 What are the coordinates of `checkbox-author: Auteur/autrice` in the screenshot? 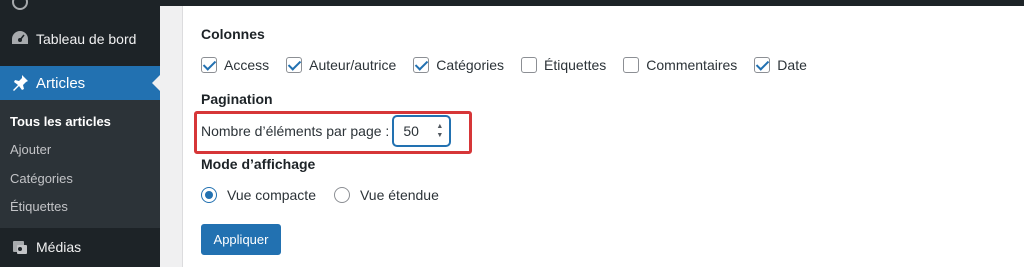 It's located at (341, 65).